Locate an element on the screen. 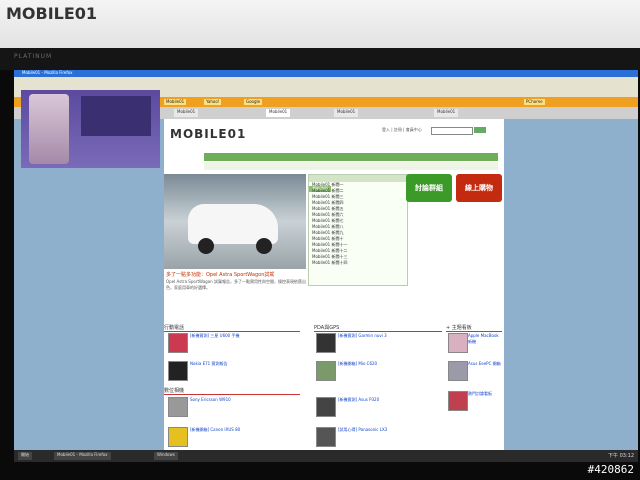 The image size is (640, 480). hero-image is located at coordinates (235, 221).